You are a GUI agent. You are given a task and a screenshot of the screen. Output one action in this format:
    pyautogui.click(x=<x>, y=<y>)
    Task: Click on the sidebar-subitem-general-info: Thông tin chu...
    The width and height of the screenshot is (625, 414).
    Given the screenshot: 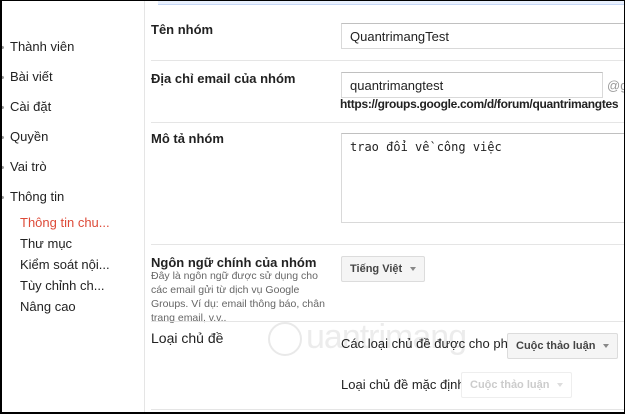 What is the action you would take?
    pyautogui.click(x=65, y=222)
    